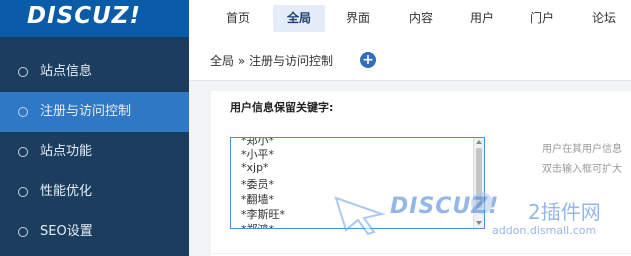 This screenshot has height=256, width=631. What do you see at coordinates (358, 18) in the screenshot?
I see `nav-item-interface: 界面` at bounding box center [358, 18].